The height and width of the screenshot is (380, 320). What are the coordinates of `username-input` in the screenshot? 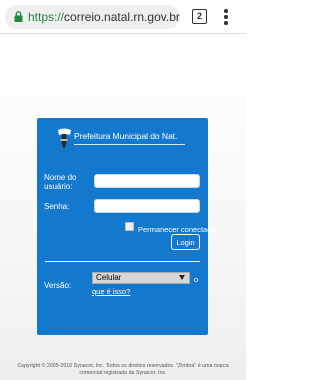 It's located at (147, 181).